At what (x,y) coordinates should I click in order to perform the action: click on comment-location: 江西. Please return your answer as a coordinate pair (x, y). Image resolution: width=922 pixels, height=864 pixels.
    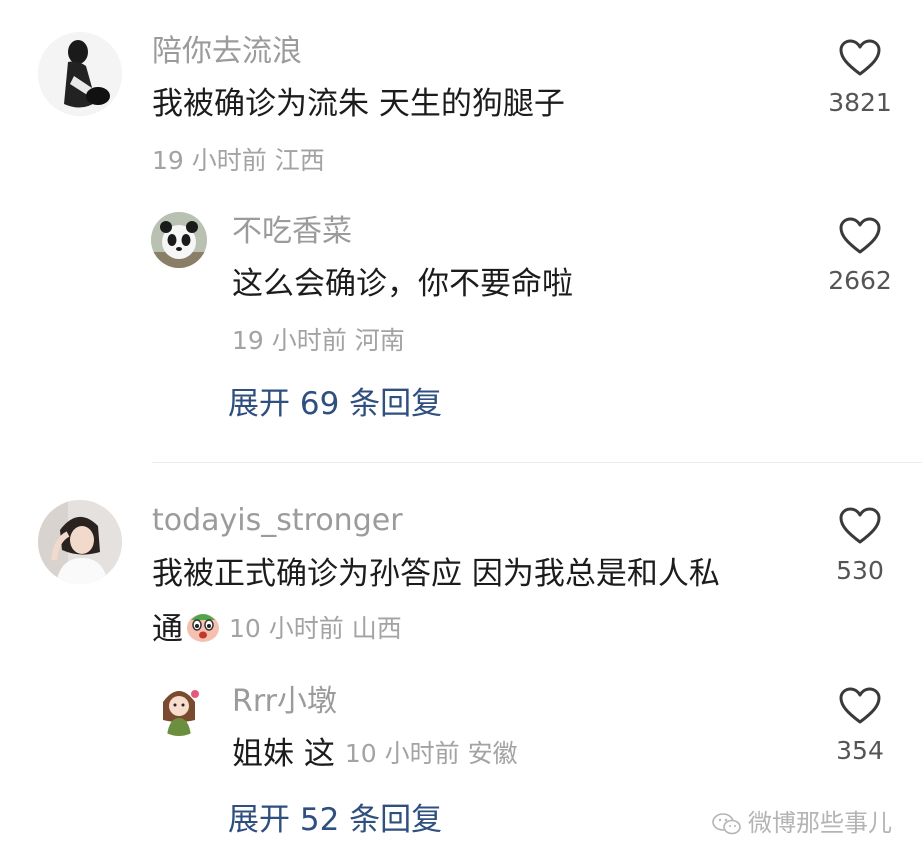
    Looking at the image, I should click on (299, 160).